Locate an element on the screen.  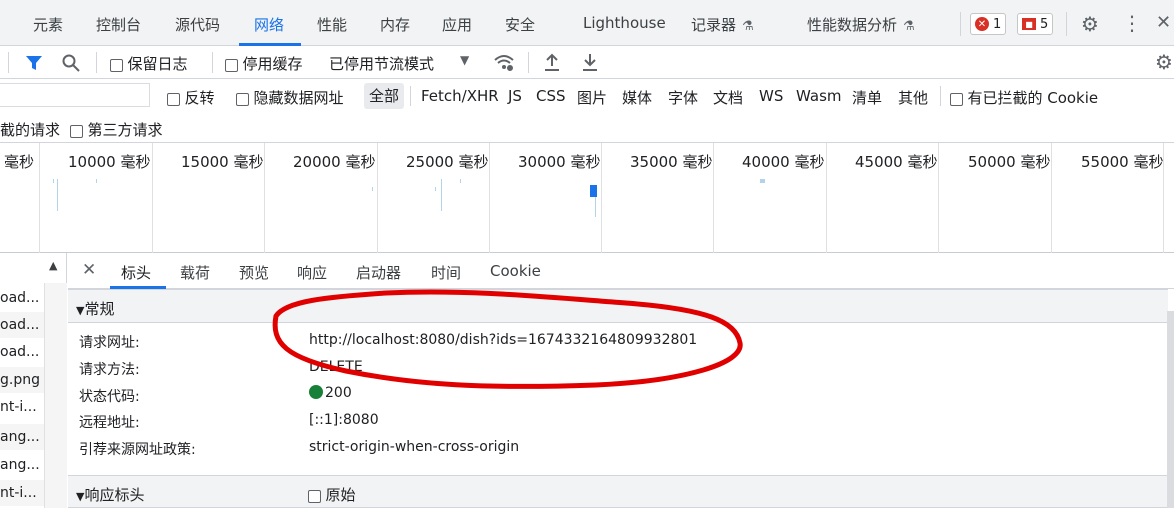
remote-address-value: [::1]:8080 is located at coordinates (344, 420).